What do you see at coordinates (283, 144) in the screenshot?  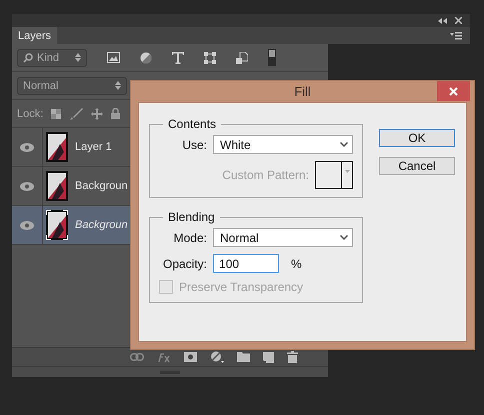 I see `use-dropdown: White` at bounding box center [283, 144].